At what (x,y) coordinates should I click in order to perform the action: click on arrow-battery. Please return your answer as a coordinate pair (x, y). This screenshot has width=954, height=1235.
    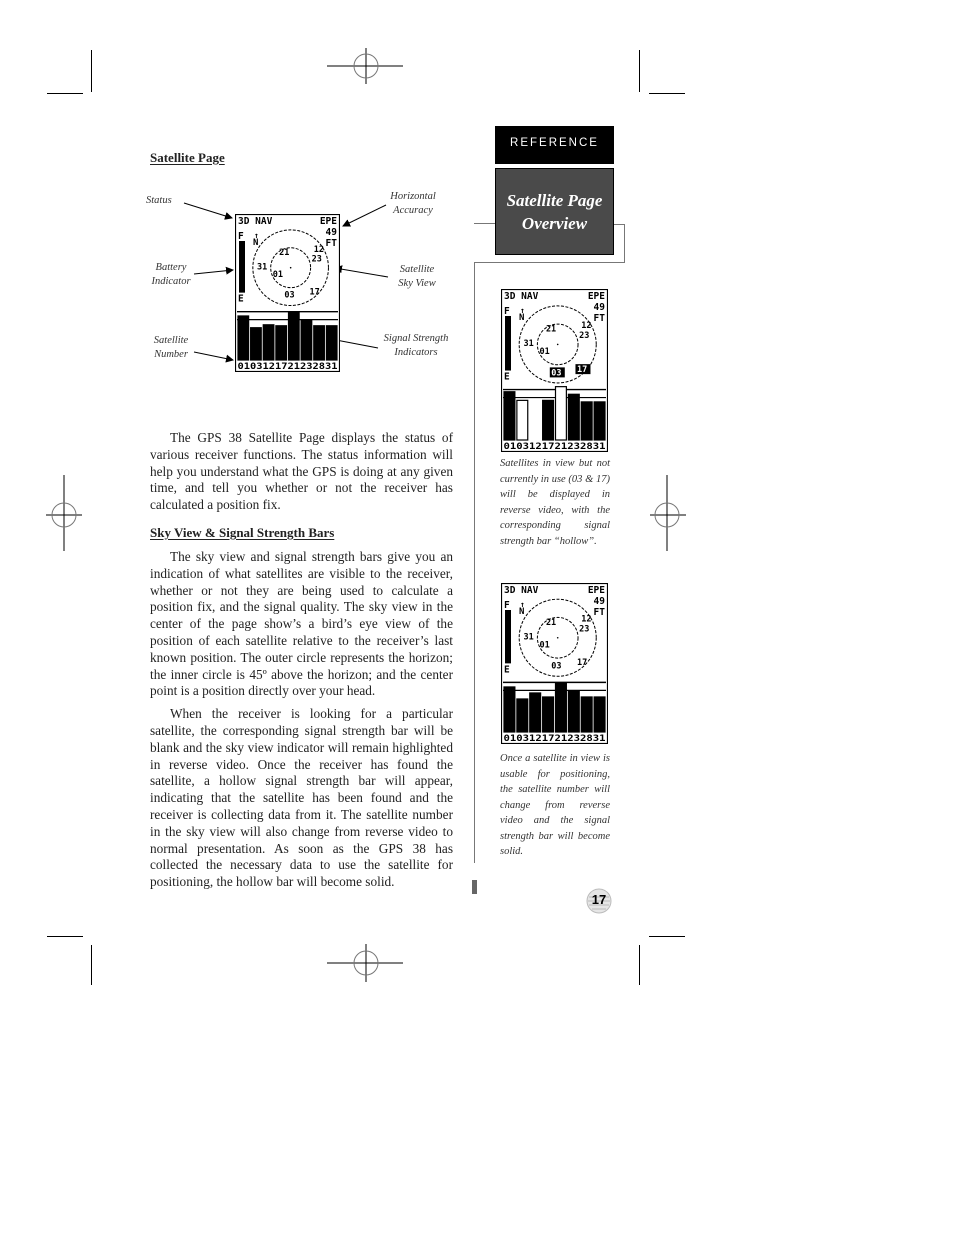
    Looking at the image, I should click on (213, 270).